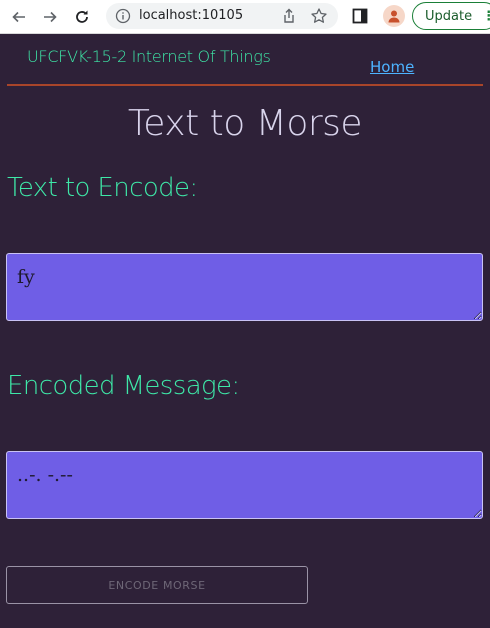 This screenshot has width=490, height=628. What do you see at coordinates (123, 386) in the screenshot?
I see `output-label: Encoded Message:` at bounding box center [123, 386].